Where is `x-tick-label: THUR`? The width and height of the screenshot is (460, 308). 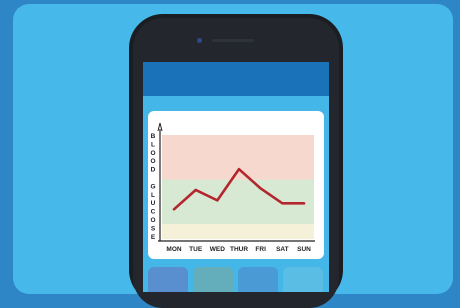
x-tick-label: THUR is located at coordinates (239, 249).